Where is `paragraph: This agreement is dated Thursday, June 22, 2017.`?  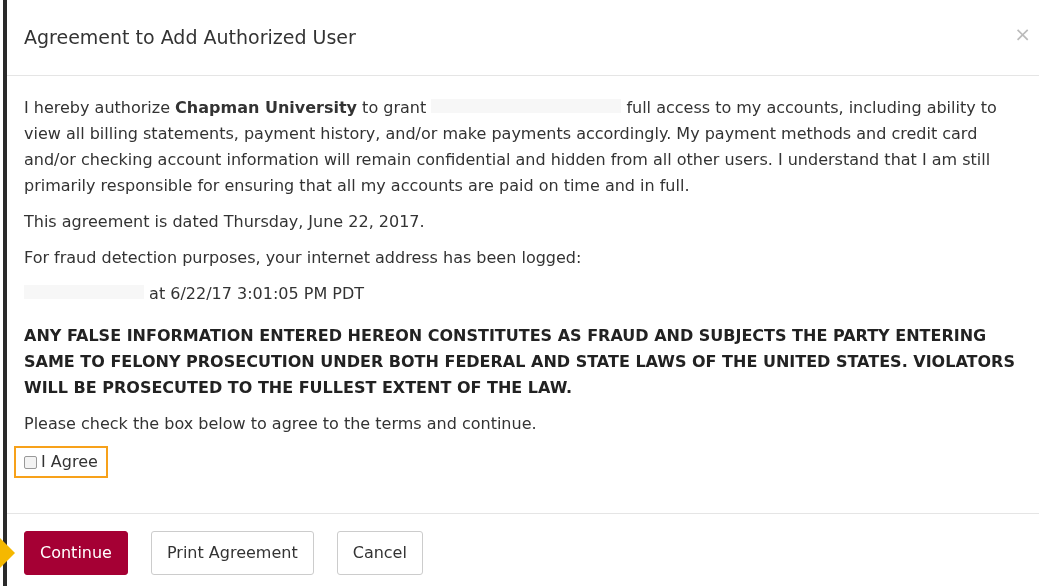
paragraph: This agreement is dated Thursday, June 22, 2017. is located at coordinates (225, 222).